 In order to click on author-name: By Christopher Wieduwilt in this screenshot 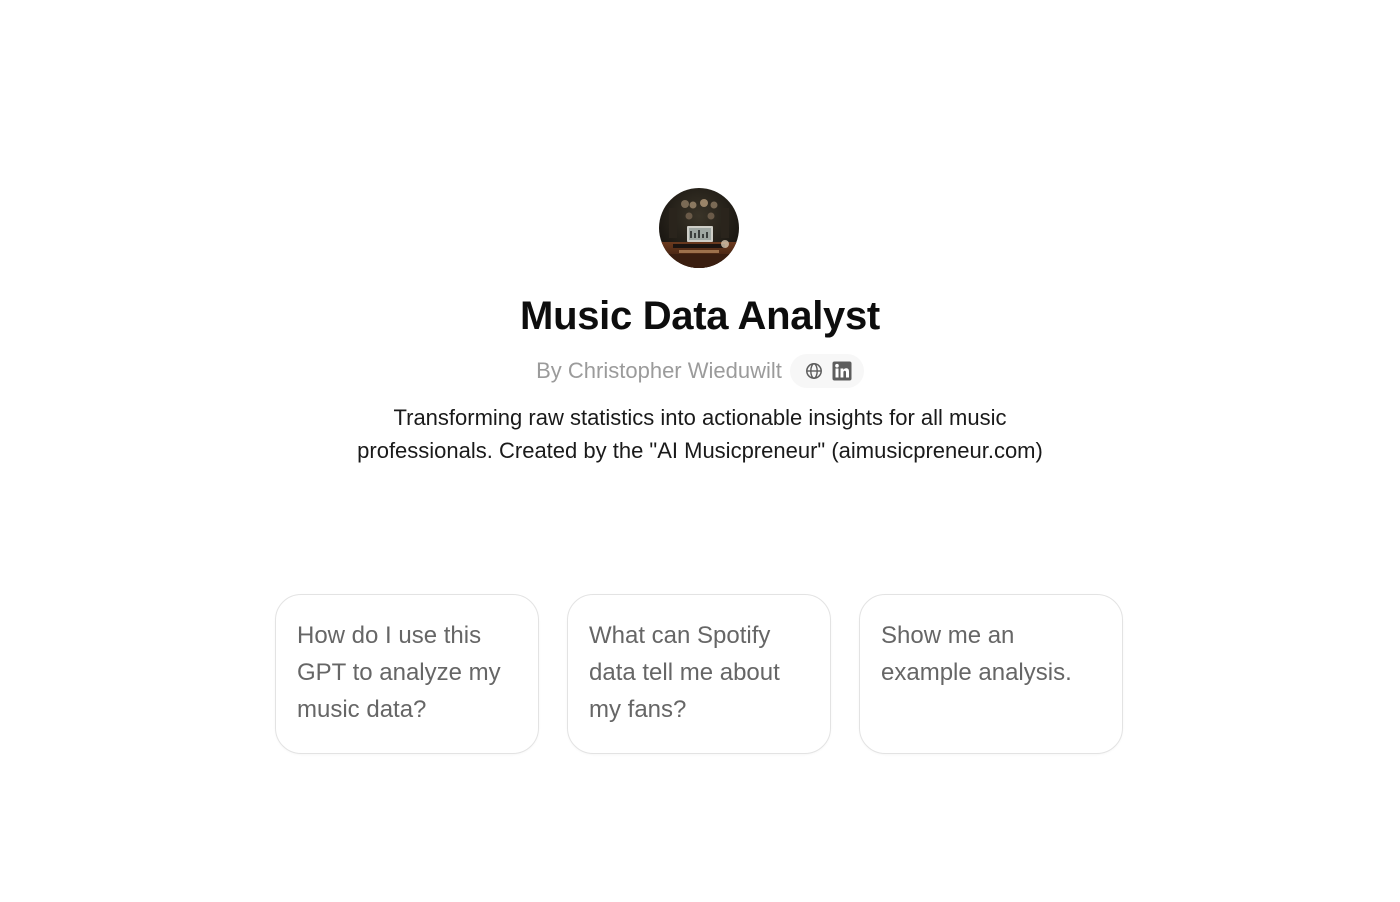, I will do `click(659, 370)`.